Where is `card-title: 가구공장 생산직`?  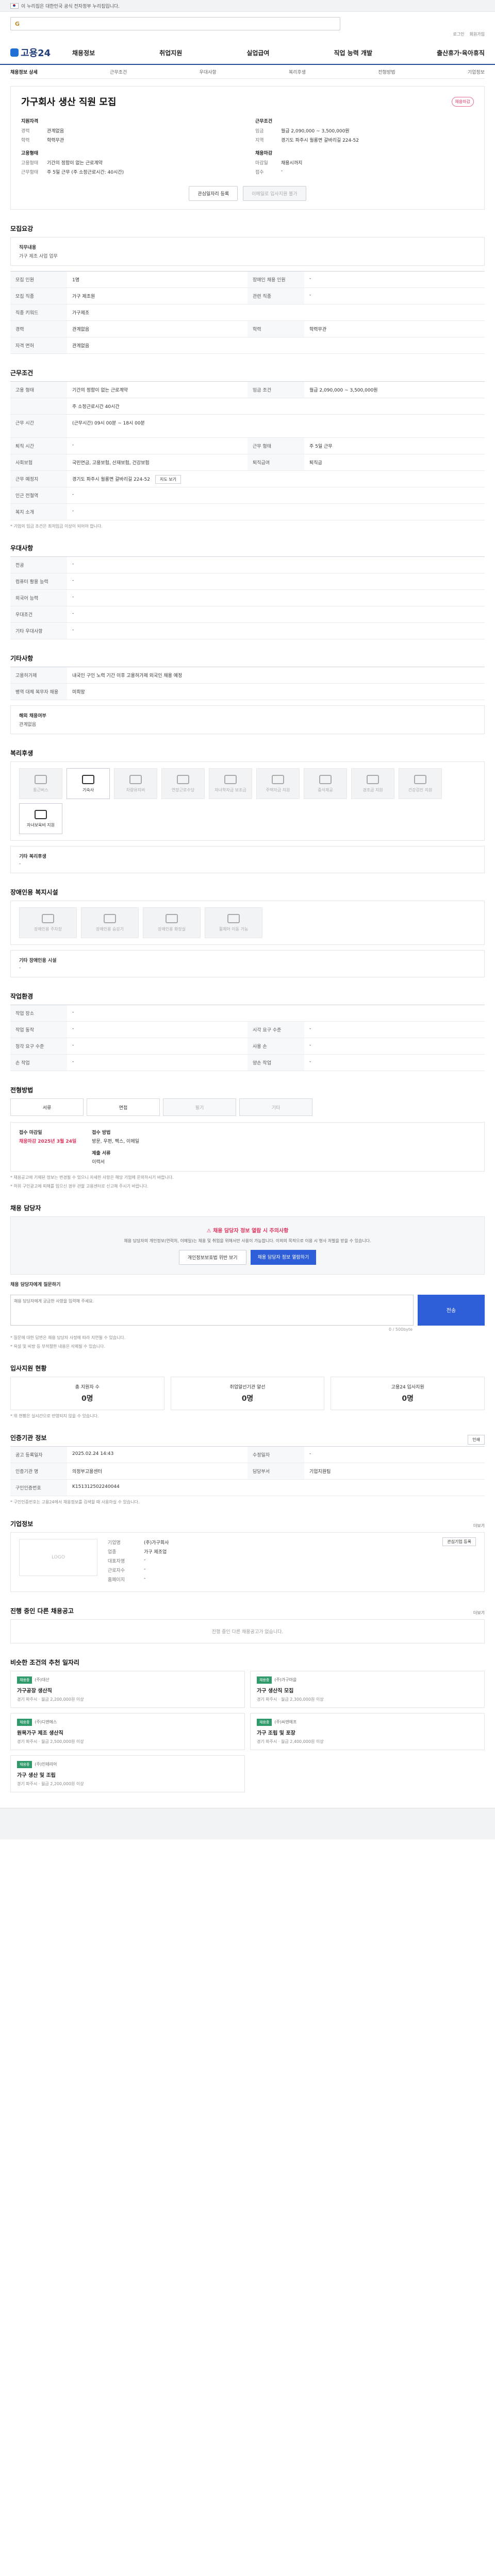 card-title: 가구공장 생산직 is located at coordinates (127, 1690).